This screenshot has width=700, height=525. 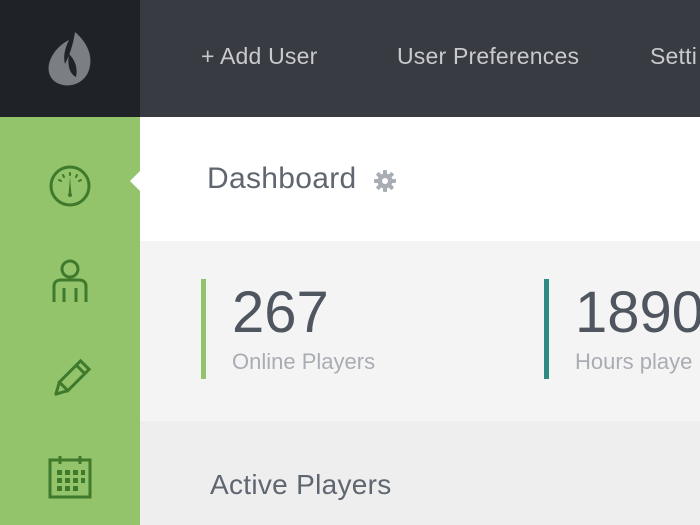 What do you see at coordinates (673, 58) in the screenshot?
I see `settings-link: Setti` at bounding box center [673, 58].